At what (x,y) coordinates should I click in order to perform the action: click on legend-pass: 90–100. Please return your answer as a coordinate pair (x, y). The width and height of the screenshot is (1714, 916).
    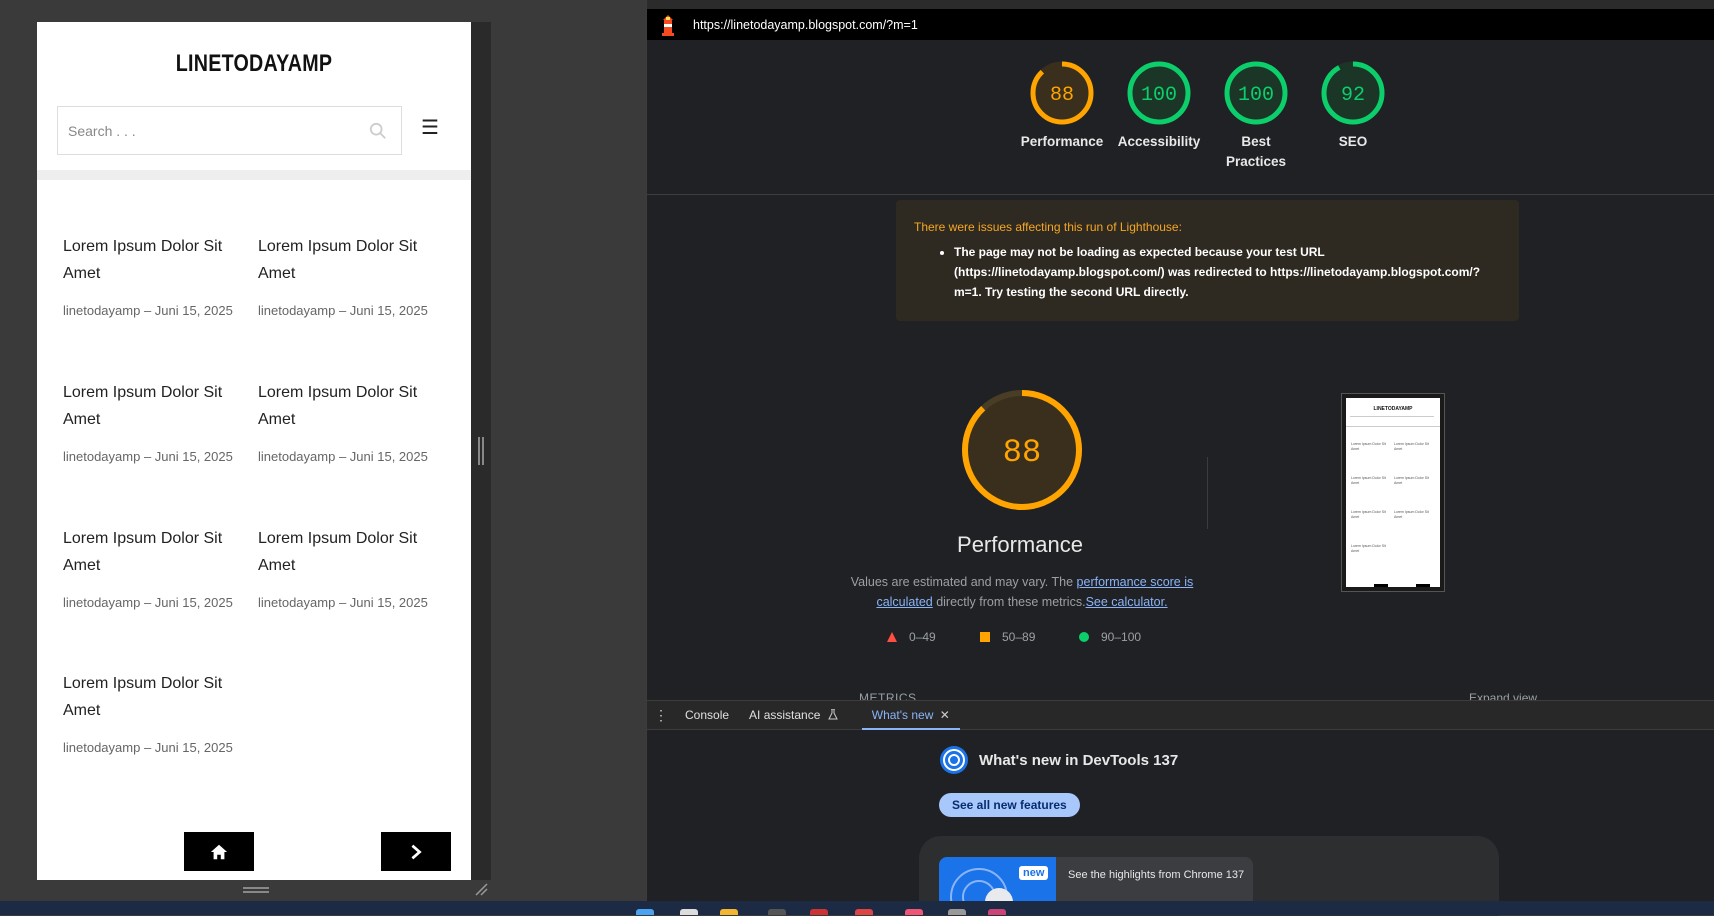
    Looking at the image, I should click on (1110, 637).